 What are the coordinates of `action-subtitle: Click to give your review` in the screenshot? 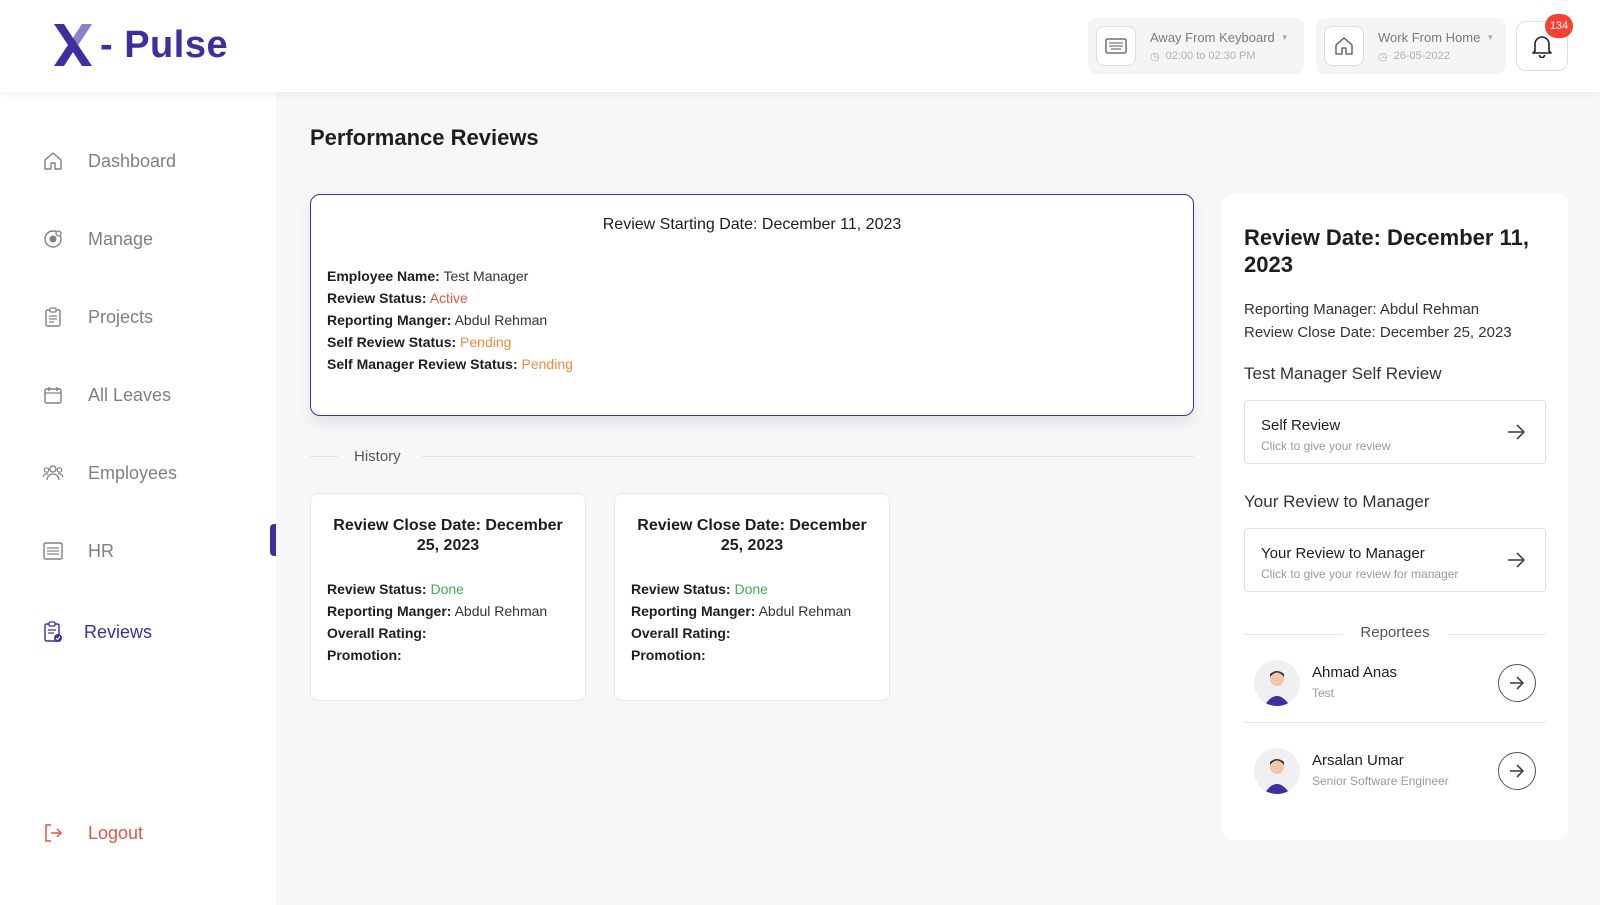 It's located at (1326, 446).